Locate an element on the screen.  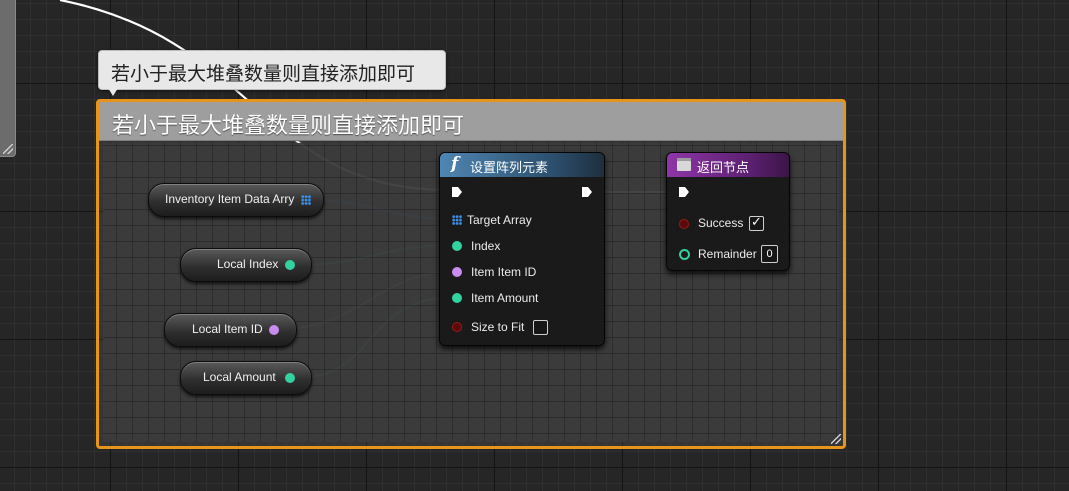
pin-label-item-amount: Item Amount is located at coordinates (505, 298).